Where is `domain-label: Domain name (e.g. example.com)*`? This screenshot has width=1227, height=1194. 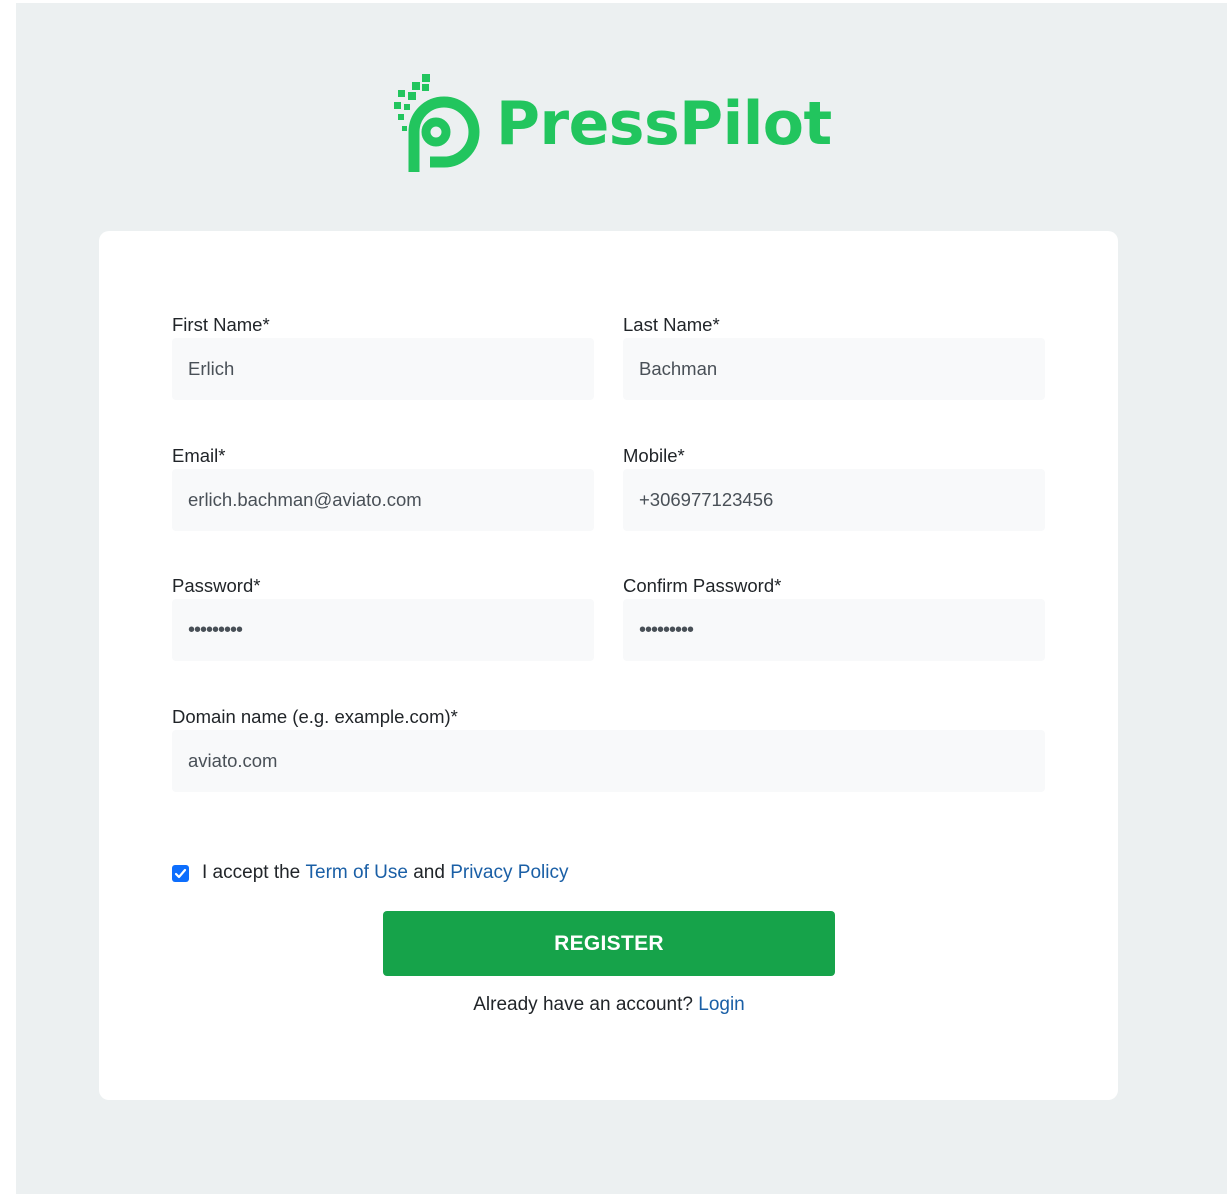
domain-label: Domain name (e.g. example.com)* is located at coordinates (315, 716).